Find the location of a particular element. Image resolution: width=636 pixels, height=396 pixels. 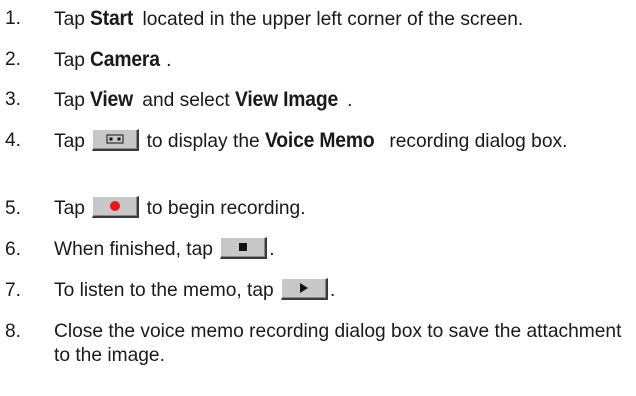

step-number: 4. is located at coordinates (13, 140).